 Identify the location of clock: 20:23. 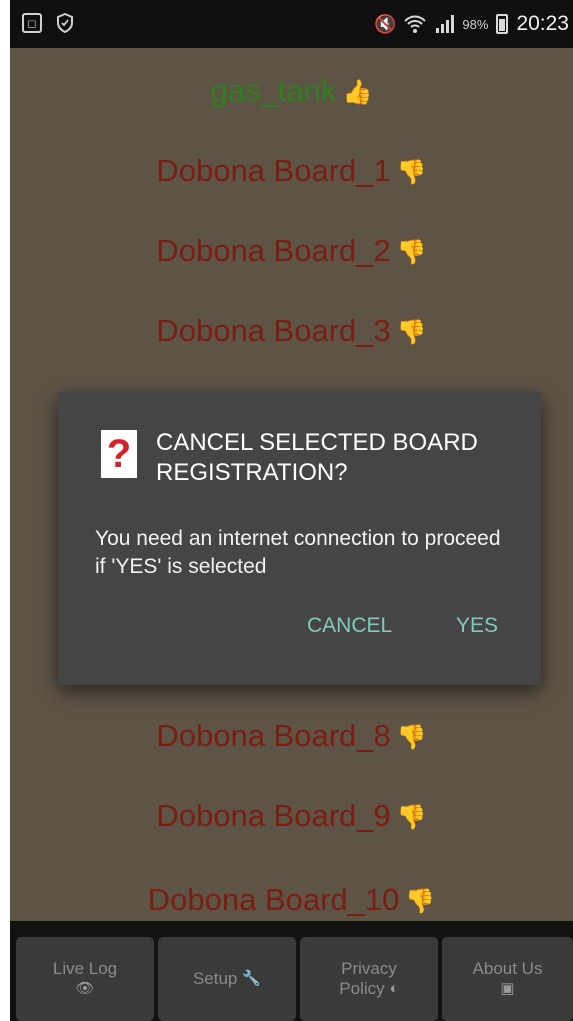
(542, 23).